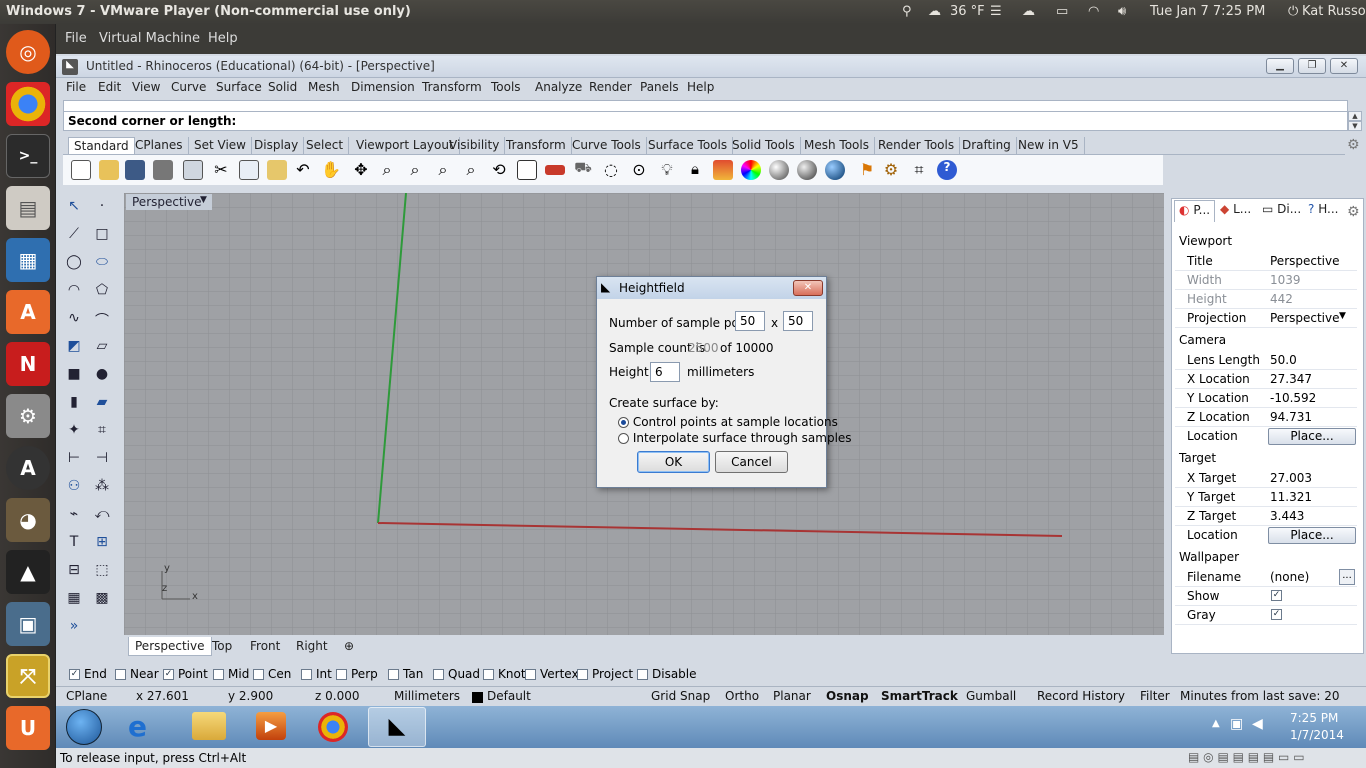  What do you see at coordinates (341, 674) in the screenshot?
I see `osnap-perp-checkbox` at bounding box center [341, 674].